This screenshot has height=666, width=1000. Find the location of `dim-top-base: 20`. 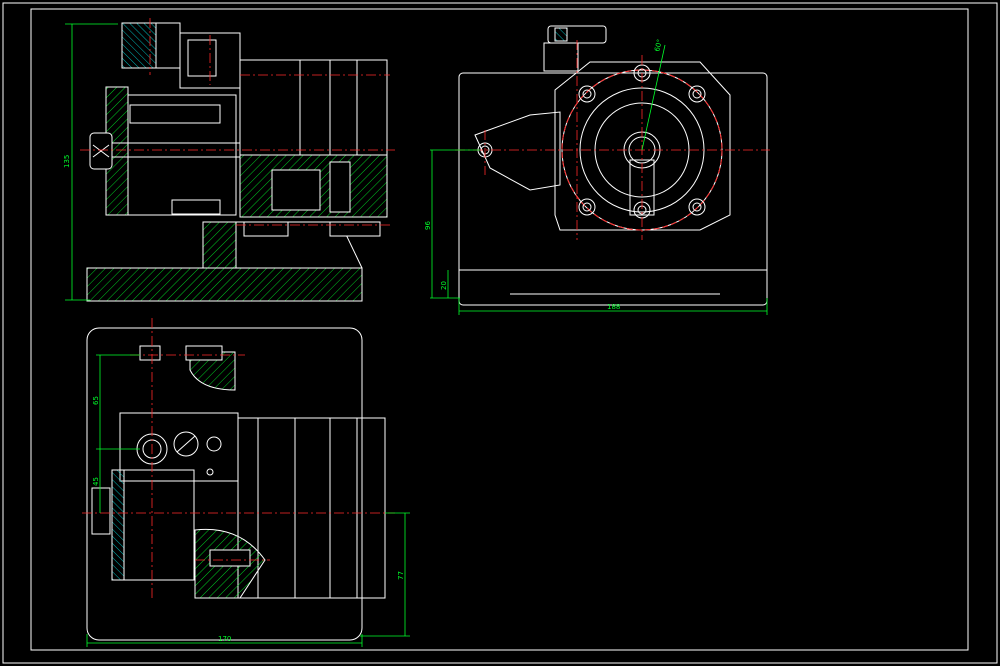

dim-top-base: 20 is located at coordinates (444, 285).